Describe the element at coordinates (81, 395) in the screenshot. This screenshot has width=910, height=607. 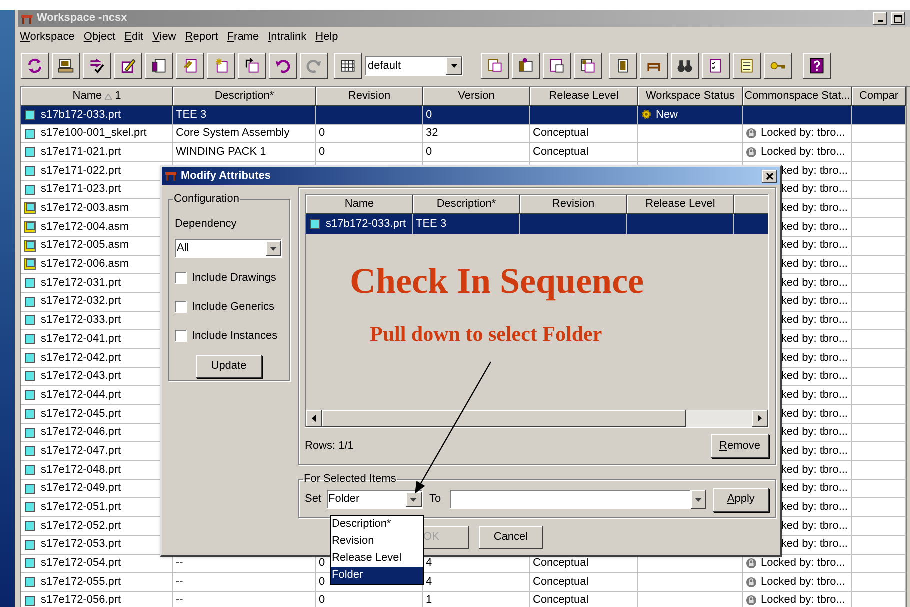
I see `file-name: s17e172-044.prt` at that location.